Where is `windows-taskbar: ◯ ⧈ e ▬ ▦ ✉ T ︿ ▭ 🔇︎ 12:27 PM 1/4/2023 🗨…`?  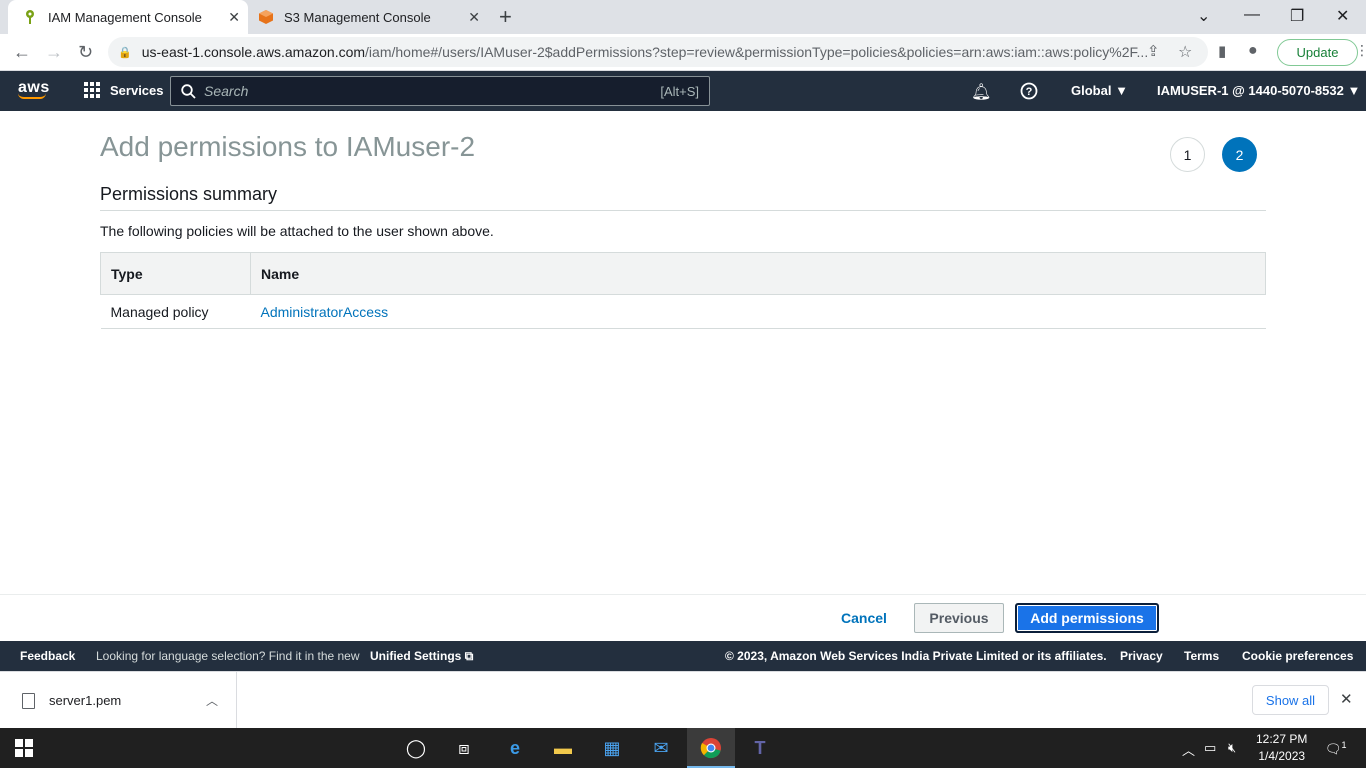 windows-taskbar: ◯ ⧈ e ▬ ▦ ✉ T ︿ ▭ 🔇︎ 12:27 PM 1/4/2023 🗨… is located at coordinates (683, 748).